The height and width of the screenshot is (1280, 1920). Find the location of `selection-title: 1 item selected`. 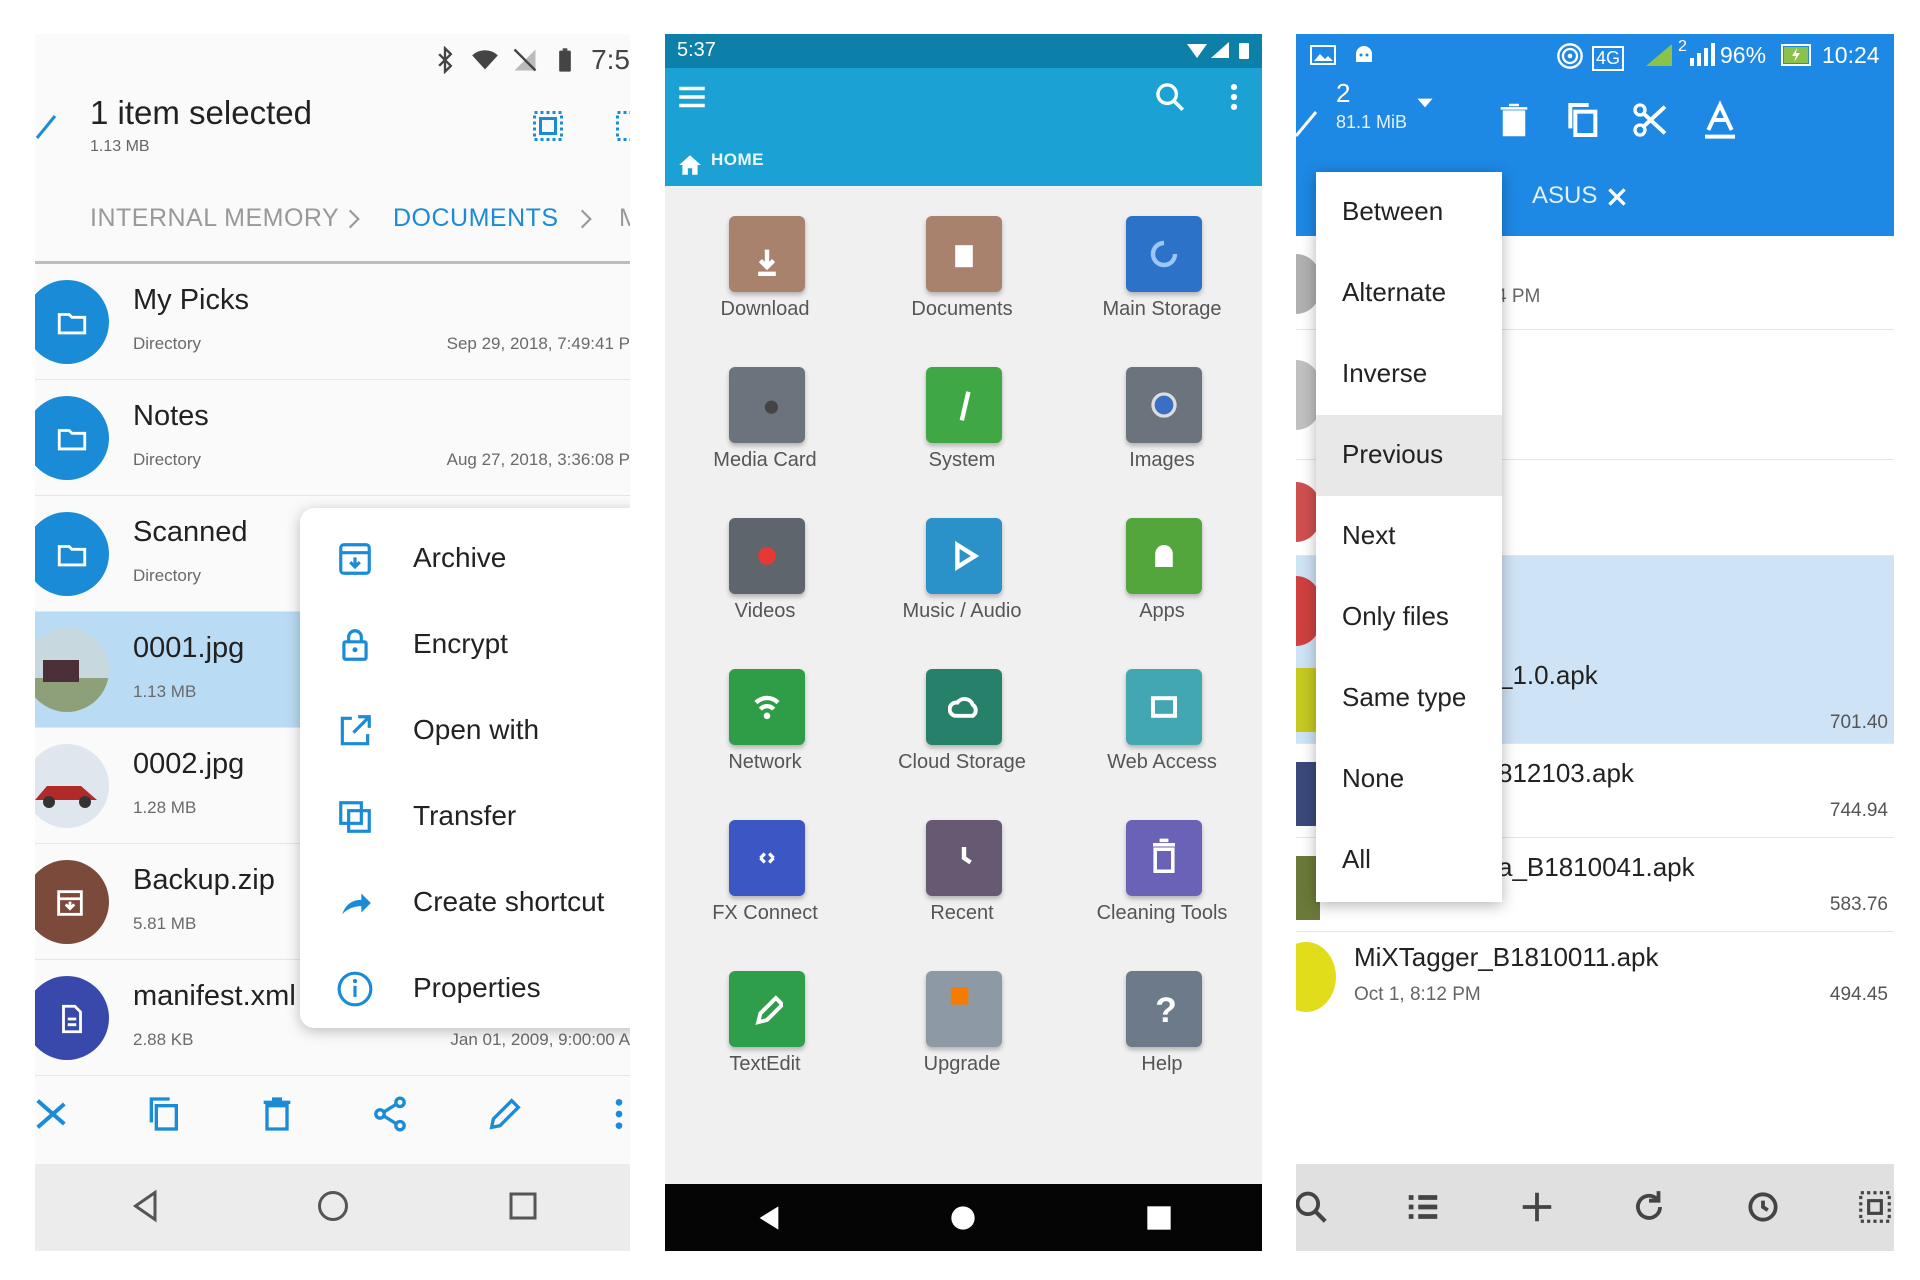

selection-title: 1 item selected is located at coordinates (201, 112).